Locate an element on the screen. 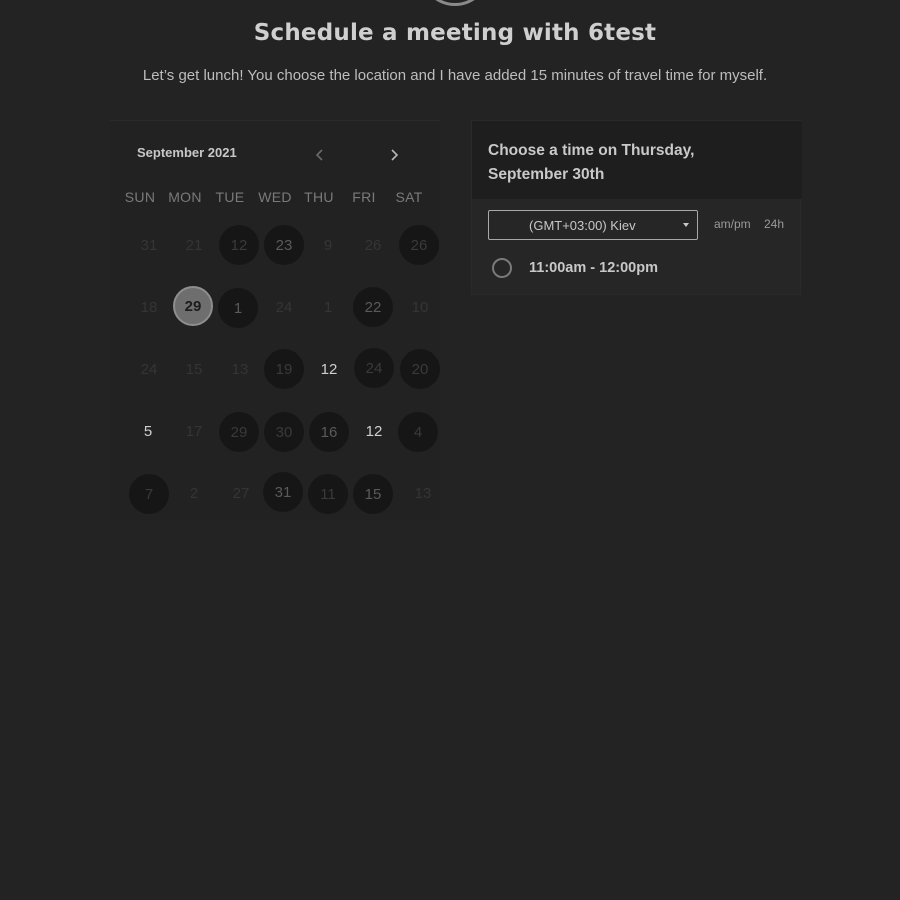  calendar-day: 16 is located at coordinates (329, 432).